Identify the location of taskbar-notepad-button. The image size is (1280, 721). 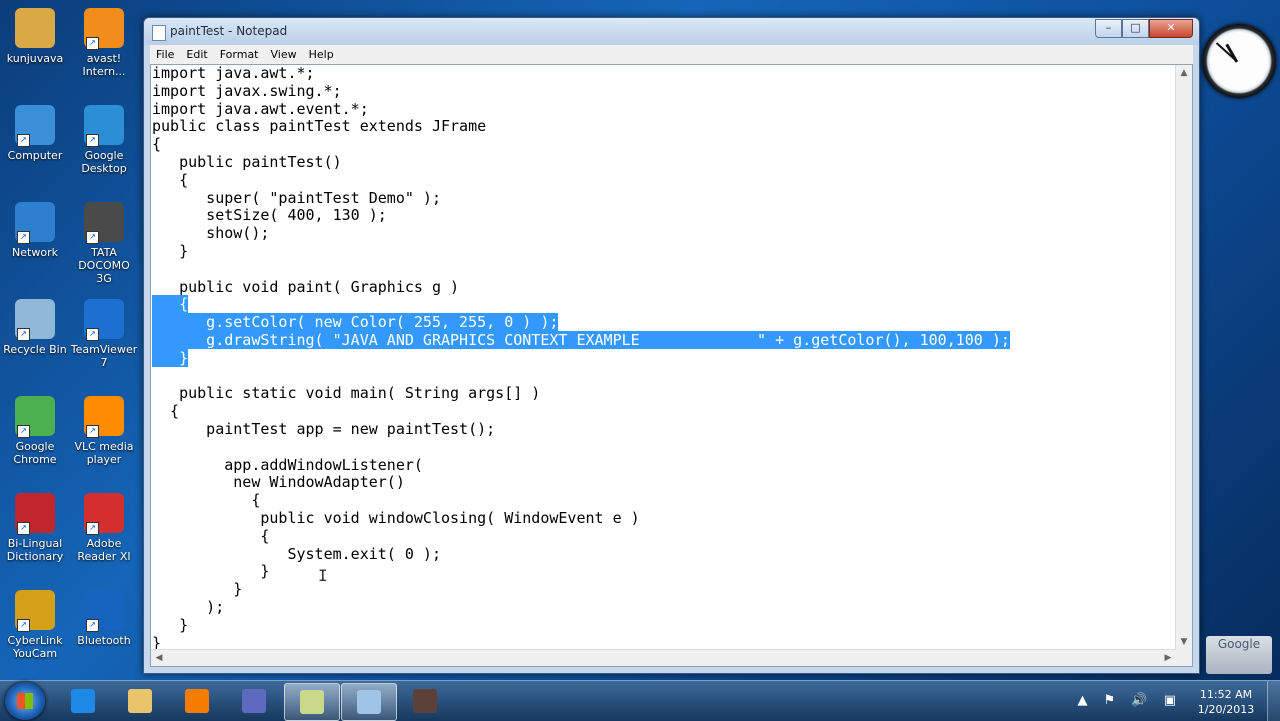
(369, 702).